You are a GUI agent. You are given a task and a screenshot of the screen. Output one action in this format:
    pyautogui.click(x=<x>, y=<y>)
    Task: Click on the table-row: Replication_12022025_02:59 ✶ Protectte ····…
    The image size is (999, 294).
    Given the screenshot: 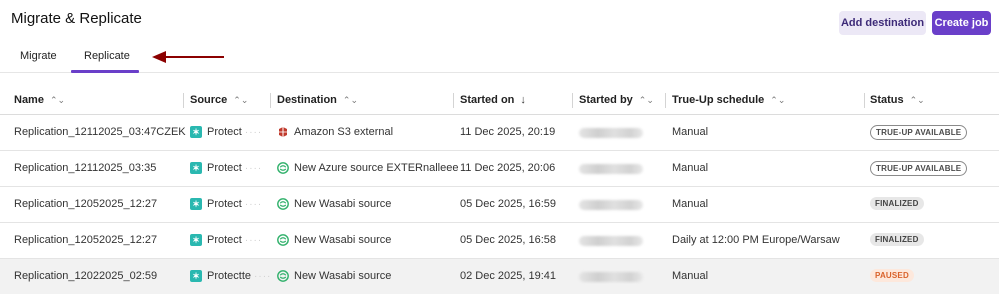 What is the action you would take?
    pyautogui.click(x=499, y=276)
    